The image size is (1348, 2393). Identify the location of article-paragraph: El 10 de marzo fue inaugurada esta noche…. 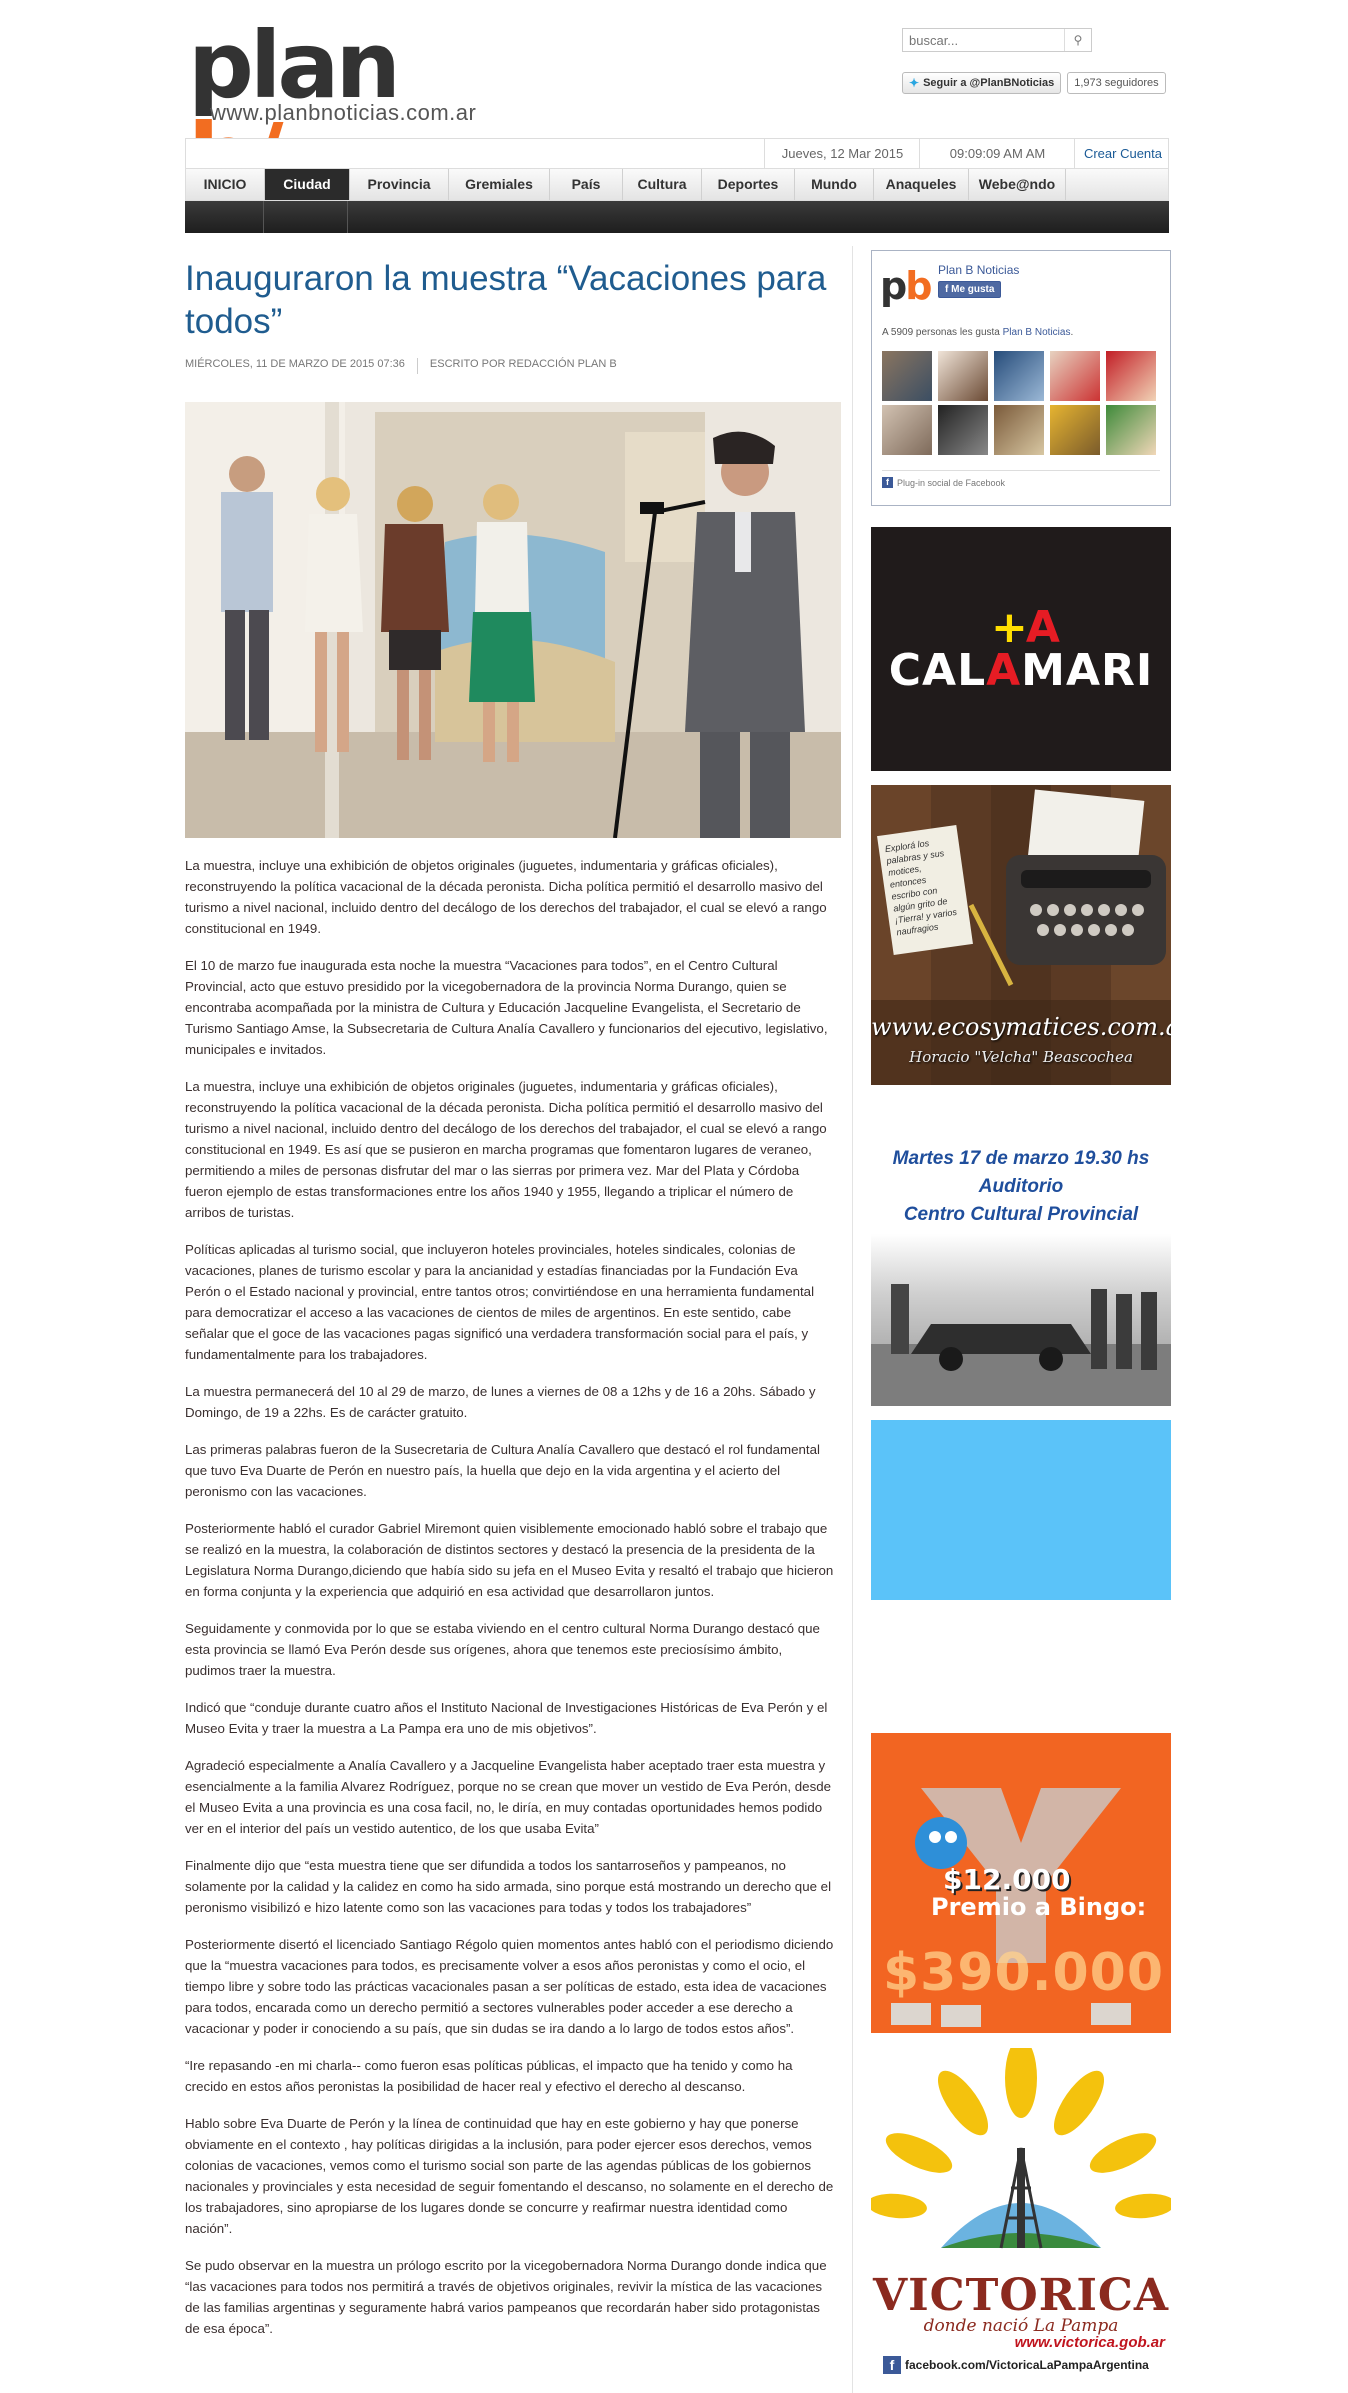
(506, 1007).